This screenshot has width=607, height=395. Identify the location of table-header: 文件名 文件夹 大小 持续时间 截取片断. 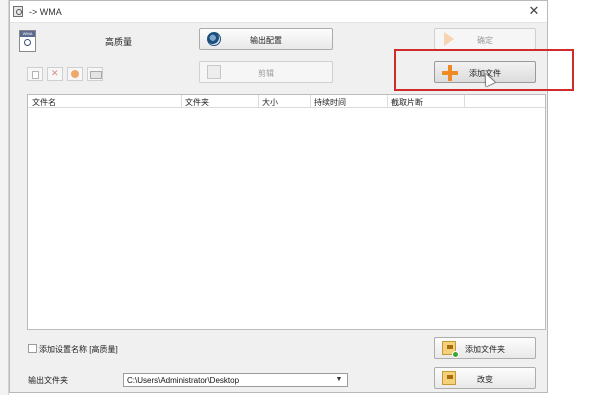
(286, 101).